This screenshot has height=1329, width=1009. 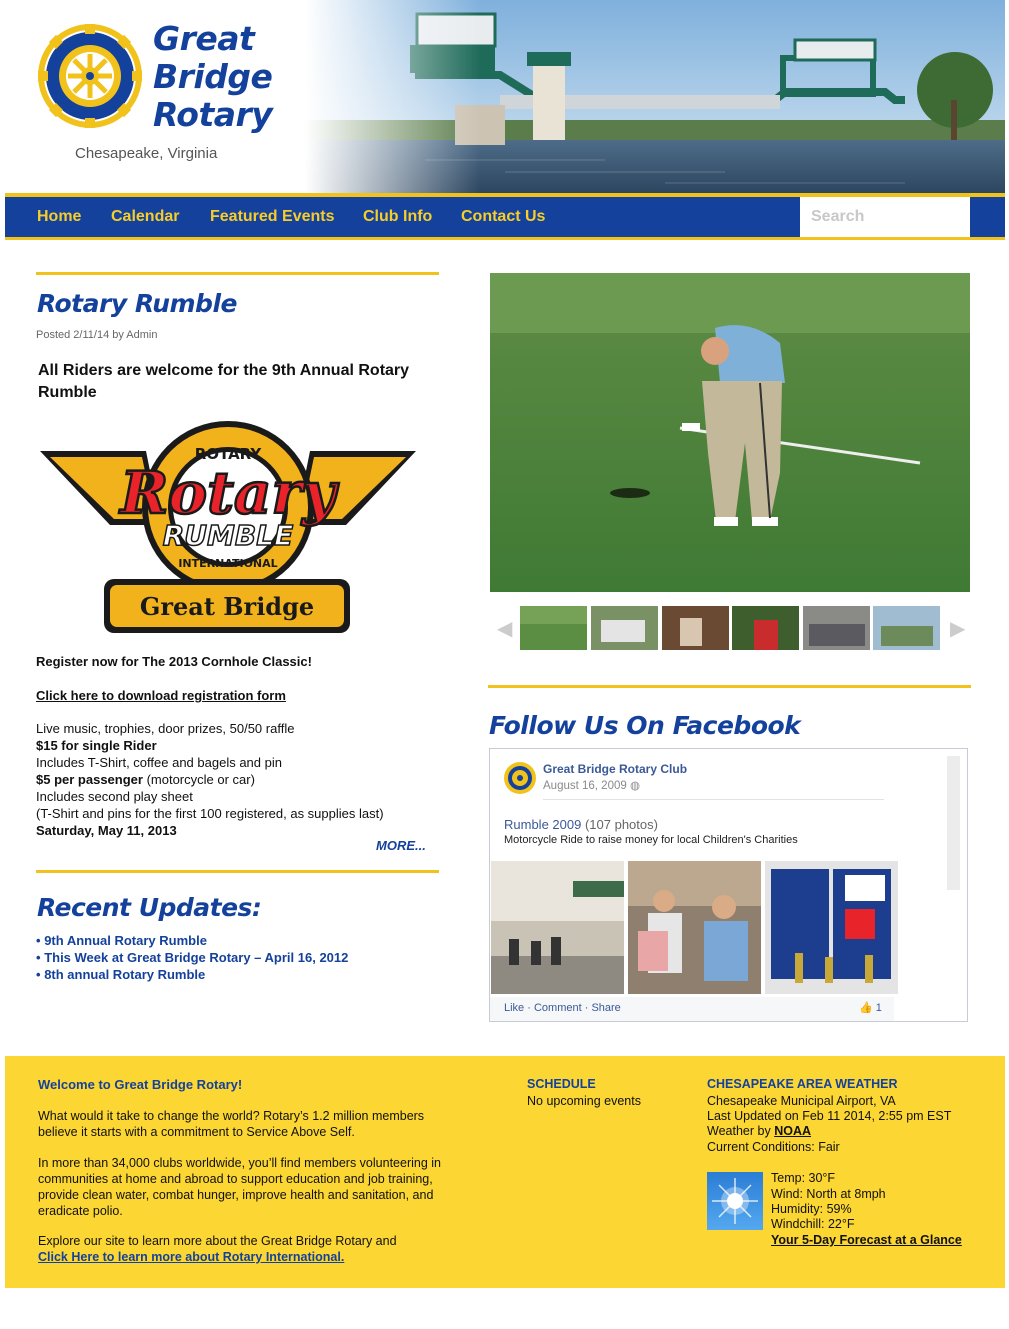 I want to click on post-meta: Posted 2/11/14 by Admin, so click(x=97, y=335).